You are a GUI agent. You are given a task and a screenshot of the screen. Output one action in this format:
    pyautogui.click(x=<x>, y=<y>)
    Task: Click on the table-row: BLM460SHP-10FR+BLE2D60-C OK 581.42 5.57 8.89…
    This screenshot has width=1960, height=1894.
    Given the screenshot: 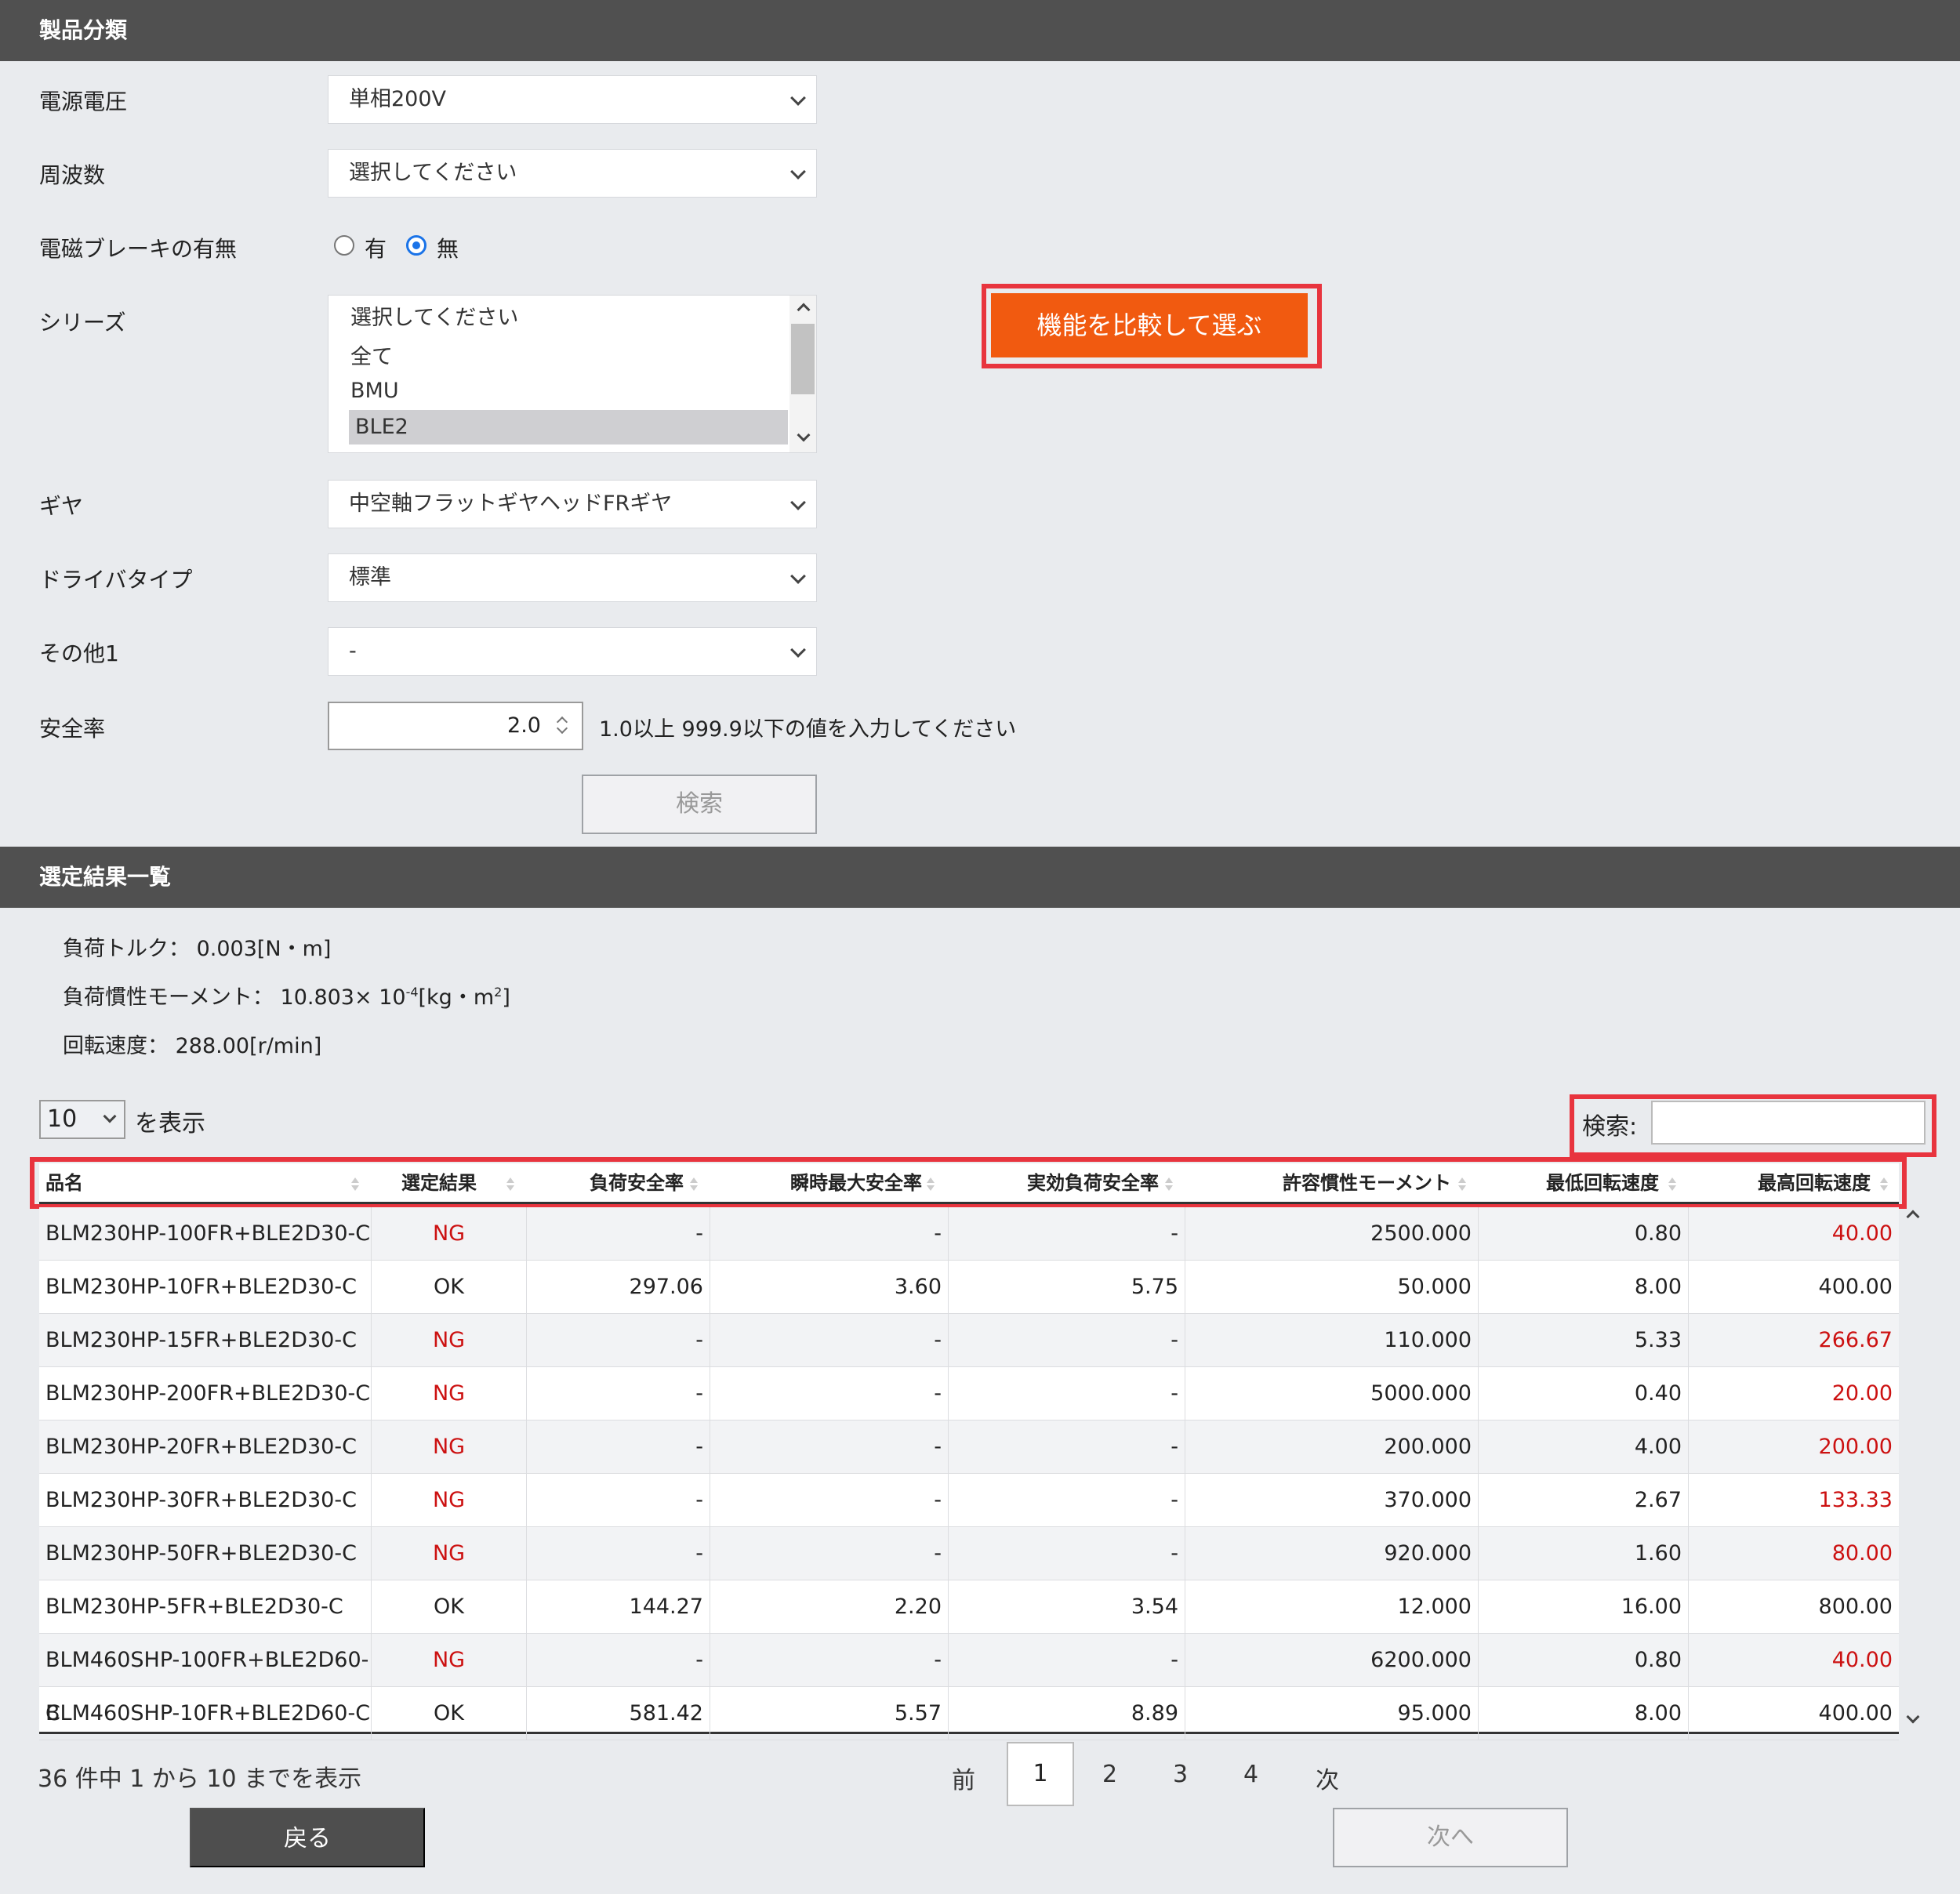 What is the action you would take?
    pyautogui.click(x=969, y=1714)
    